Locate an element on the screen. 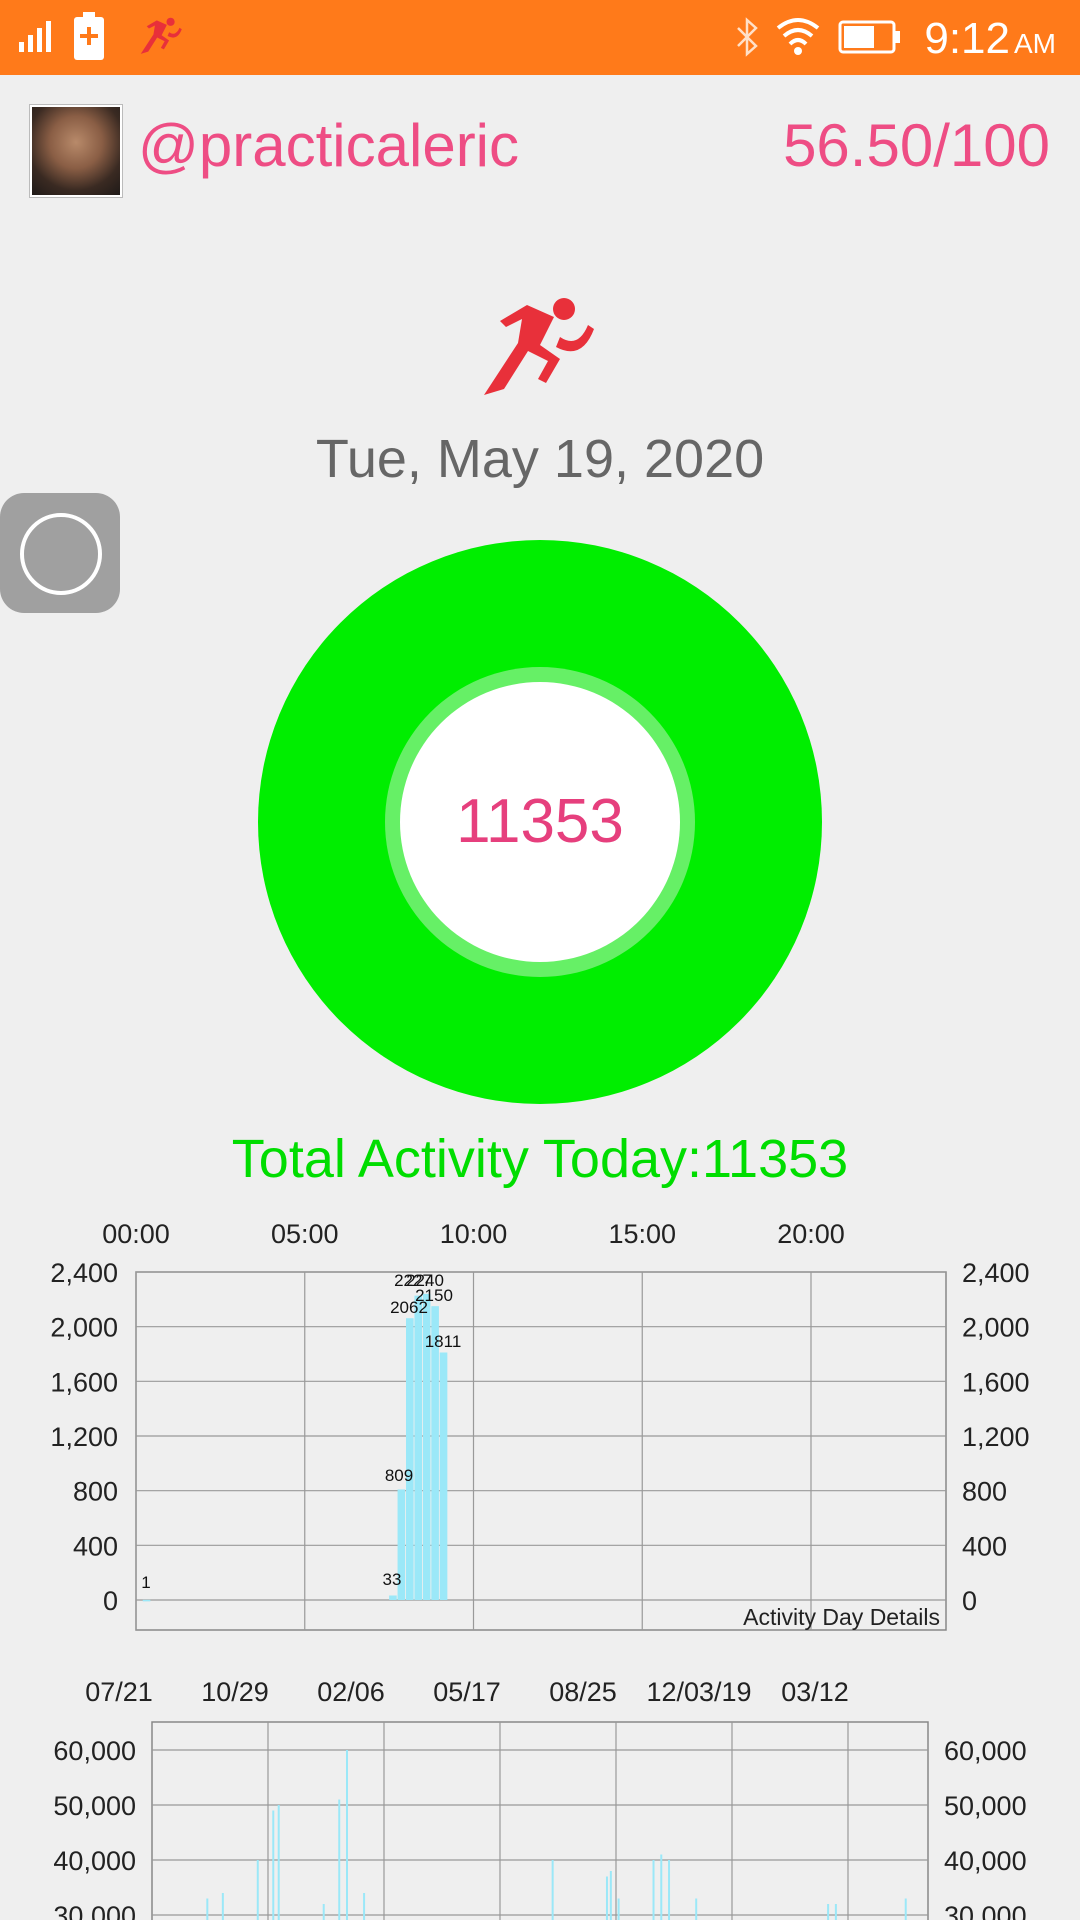 This screenshot has width=1080, height=1920. y-tick-label-left: 2,400 is located at coordinates (84, 1273).